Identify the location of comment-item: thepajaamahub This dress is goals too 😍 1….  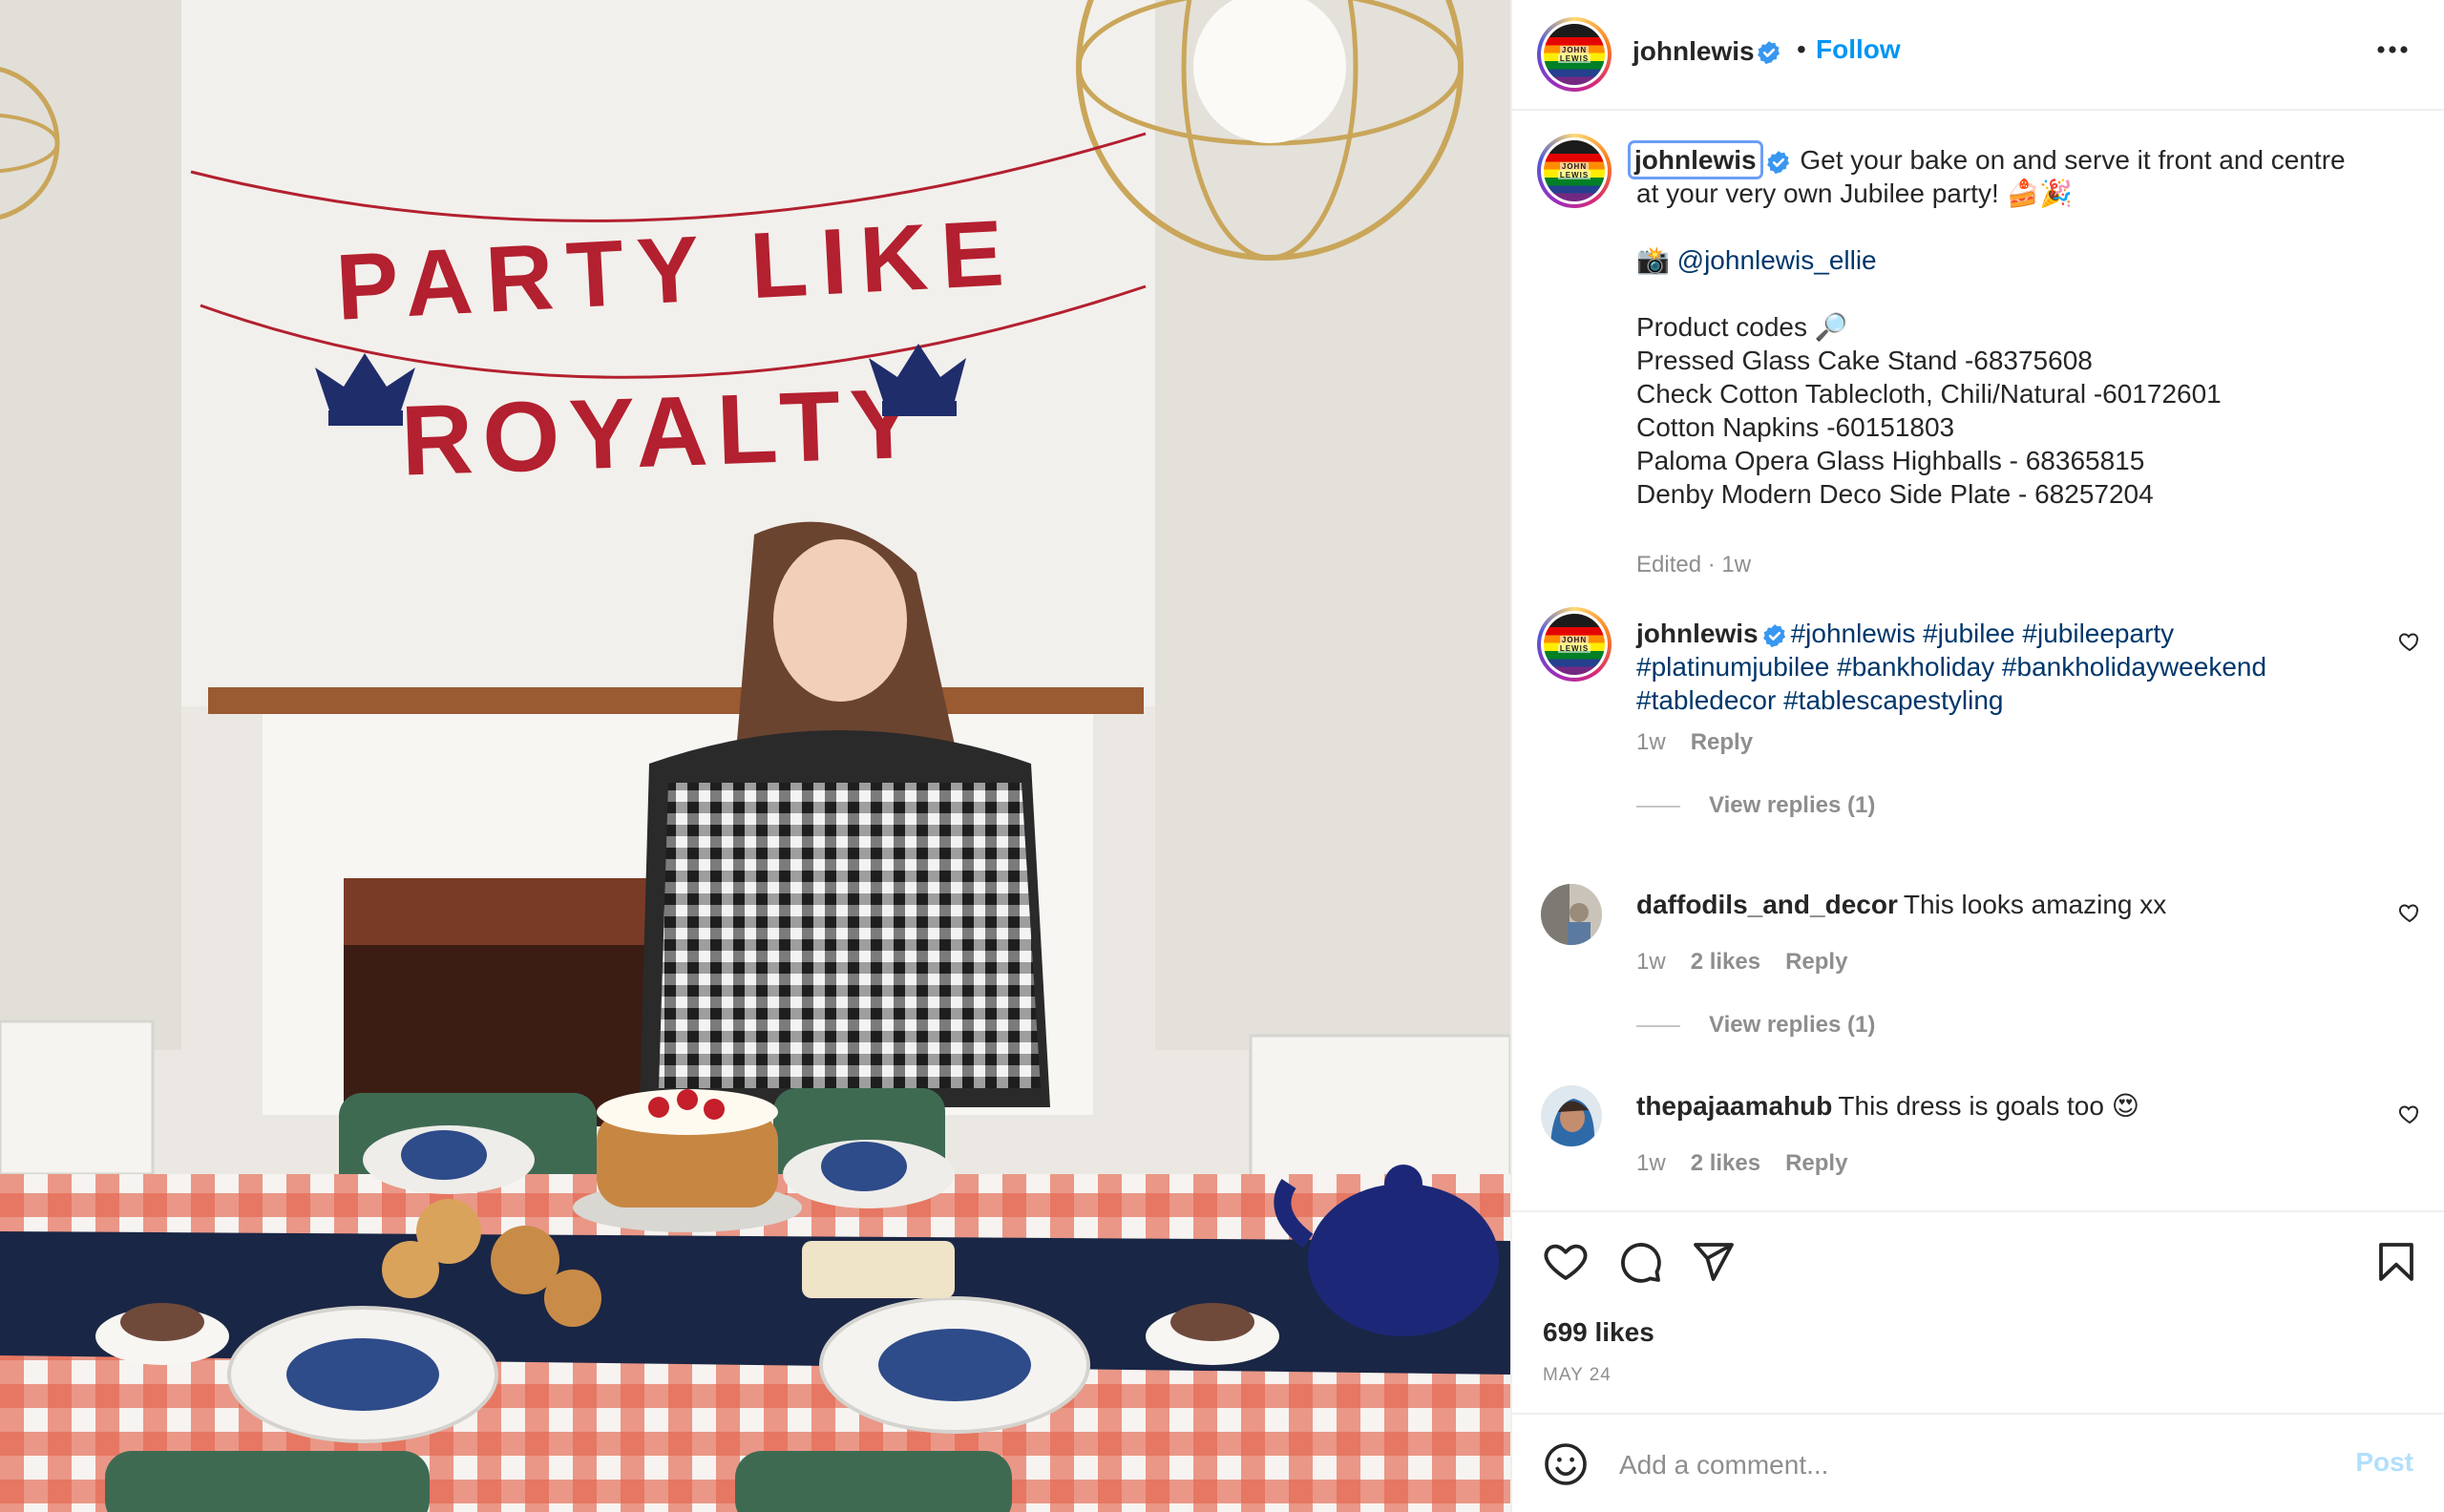
(1978, 1137).